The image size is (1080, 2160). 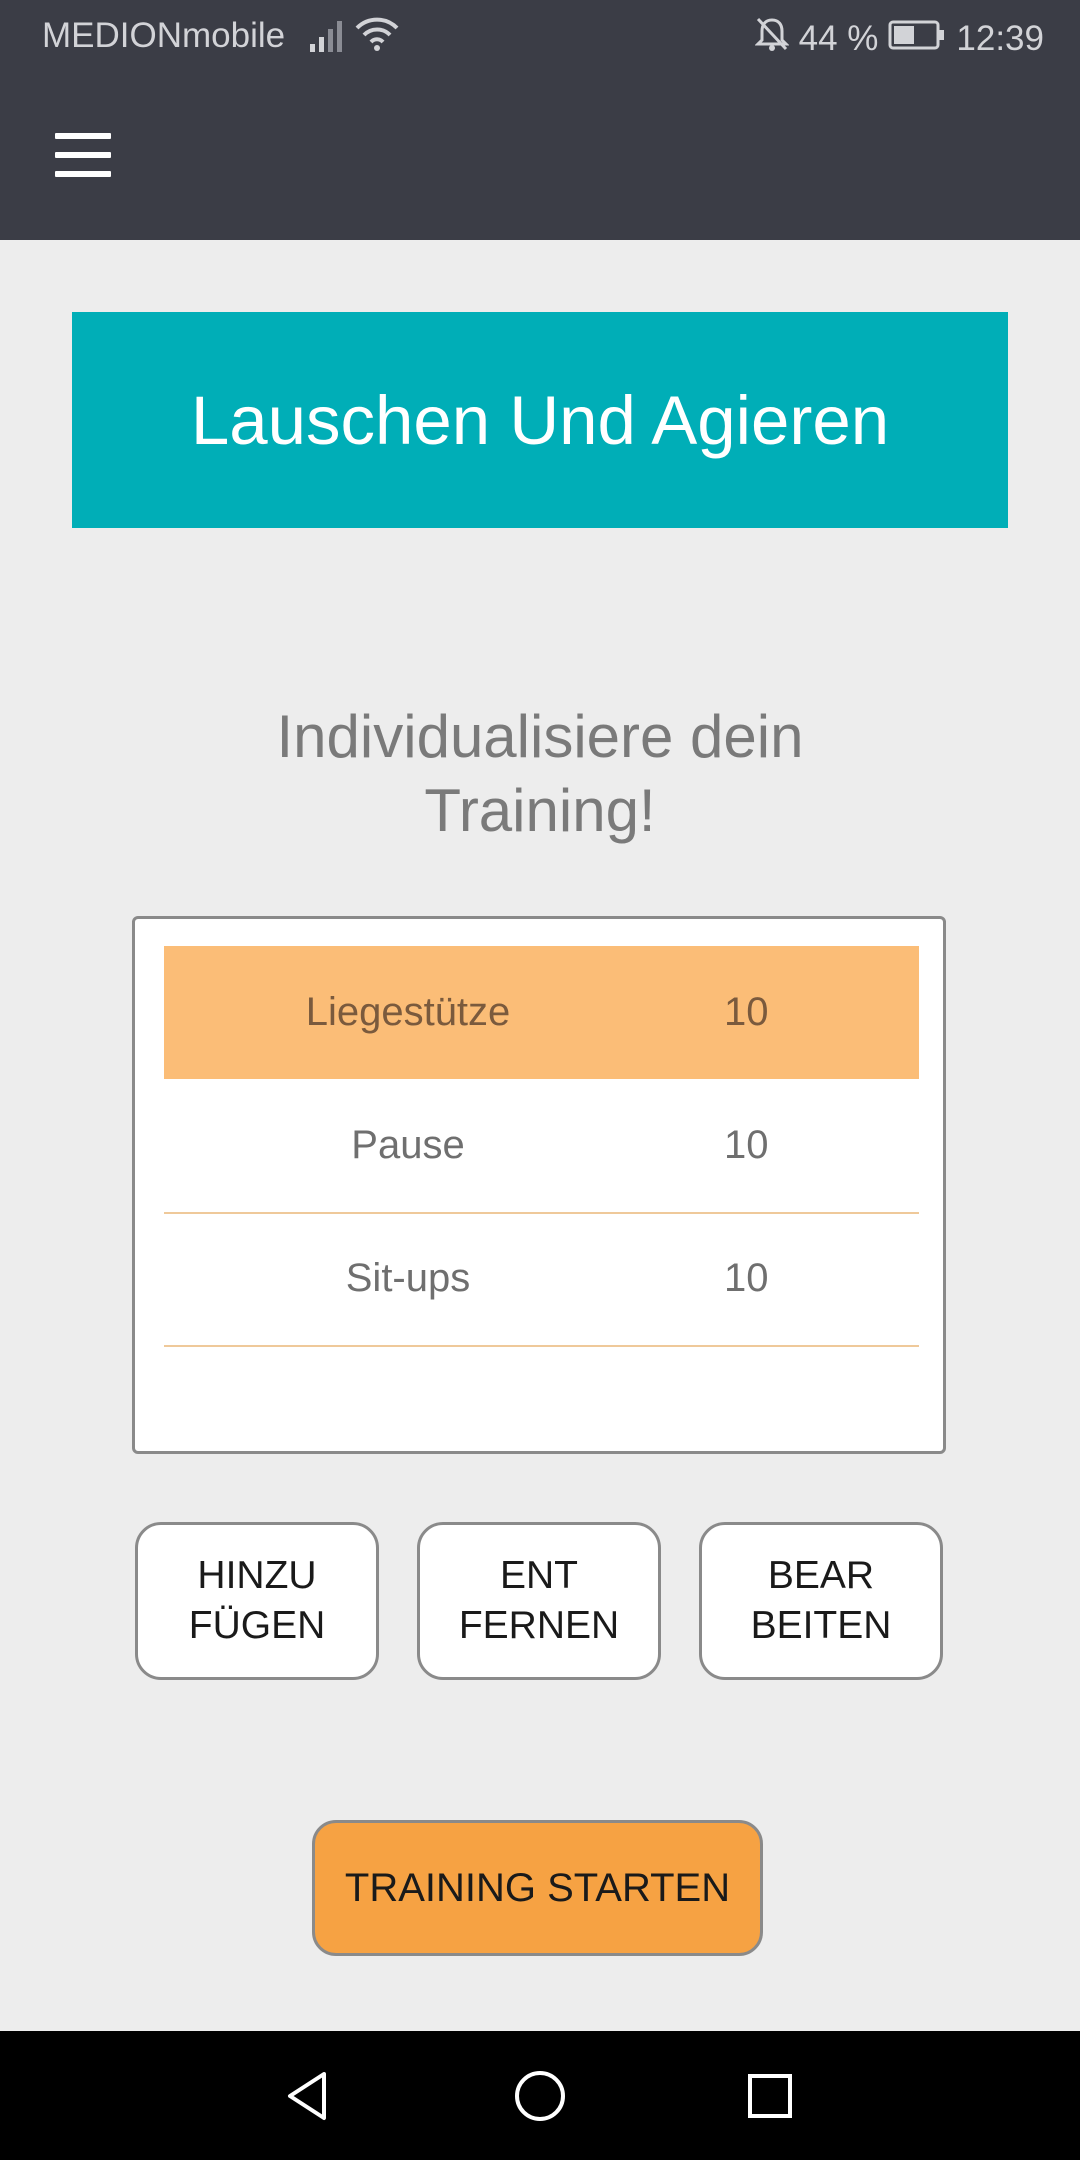 What do you see at coordinates (838, 38) in the screenshot?
I see `battery-percent: 44 %` at bounding box center [838, 38].